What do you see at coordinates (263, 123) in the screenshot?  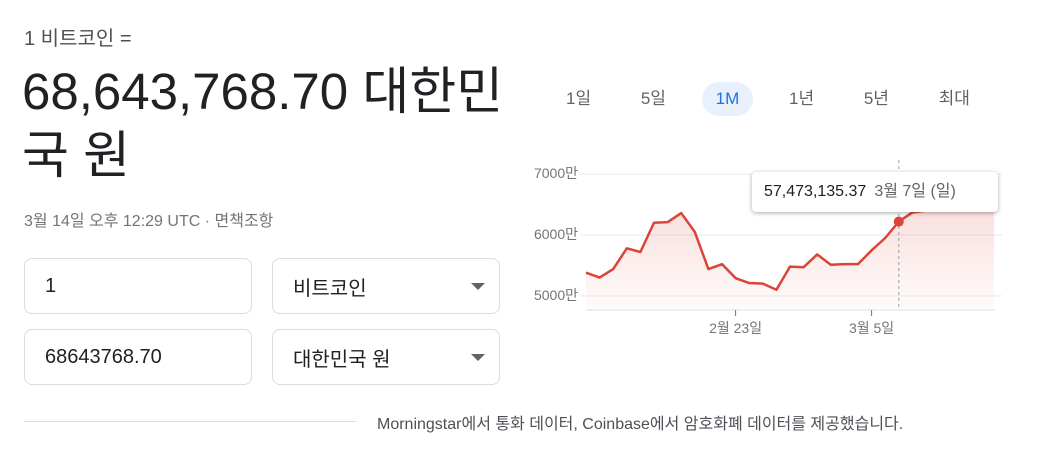 I see `converted-value: 68,643,768.70 대한민국 원` at bounding box center [263, 123].